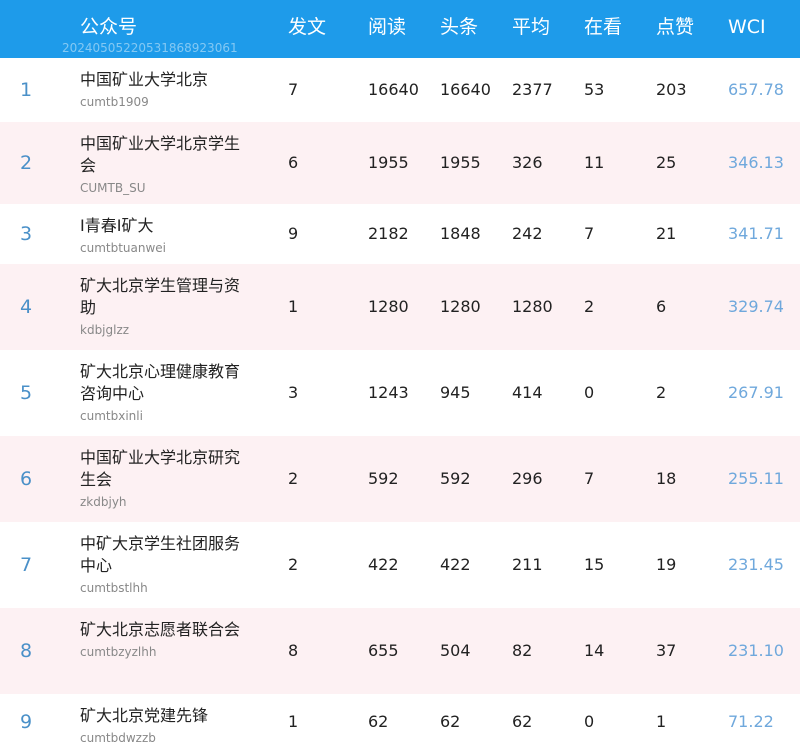  What do you see at coordinates (26, 234) in the screenshot?
I see `rank-number: 3` at bounding box center [26, 234].